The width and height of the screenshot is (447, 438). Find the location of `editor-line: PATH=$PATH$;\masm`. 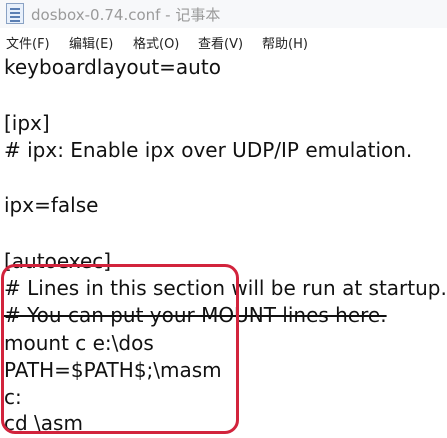

editor-line: PATH=$PATH$;\masm is located at coordinates (113, 370).